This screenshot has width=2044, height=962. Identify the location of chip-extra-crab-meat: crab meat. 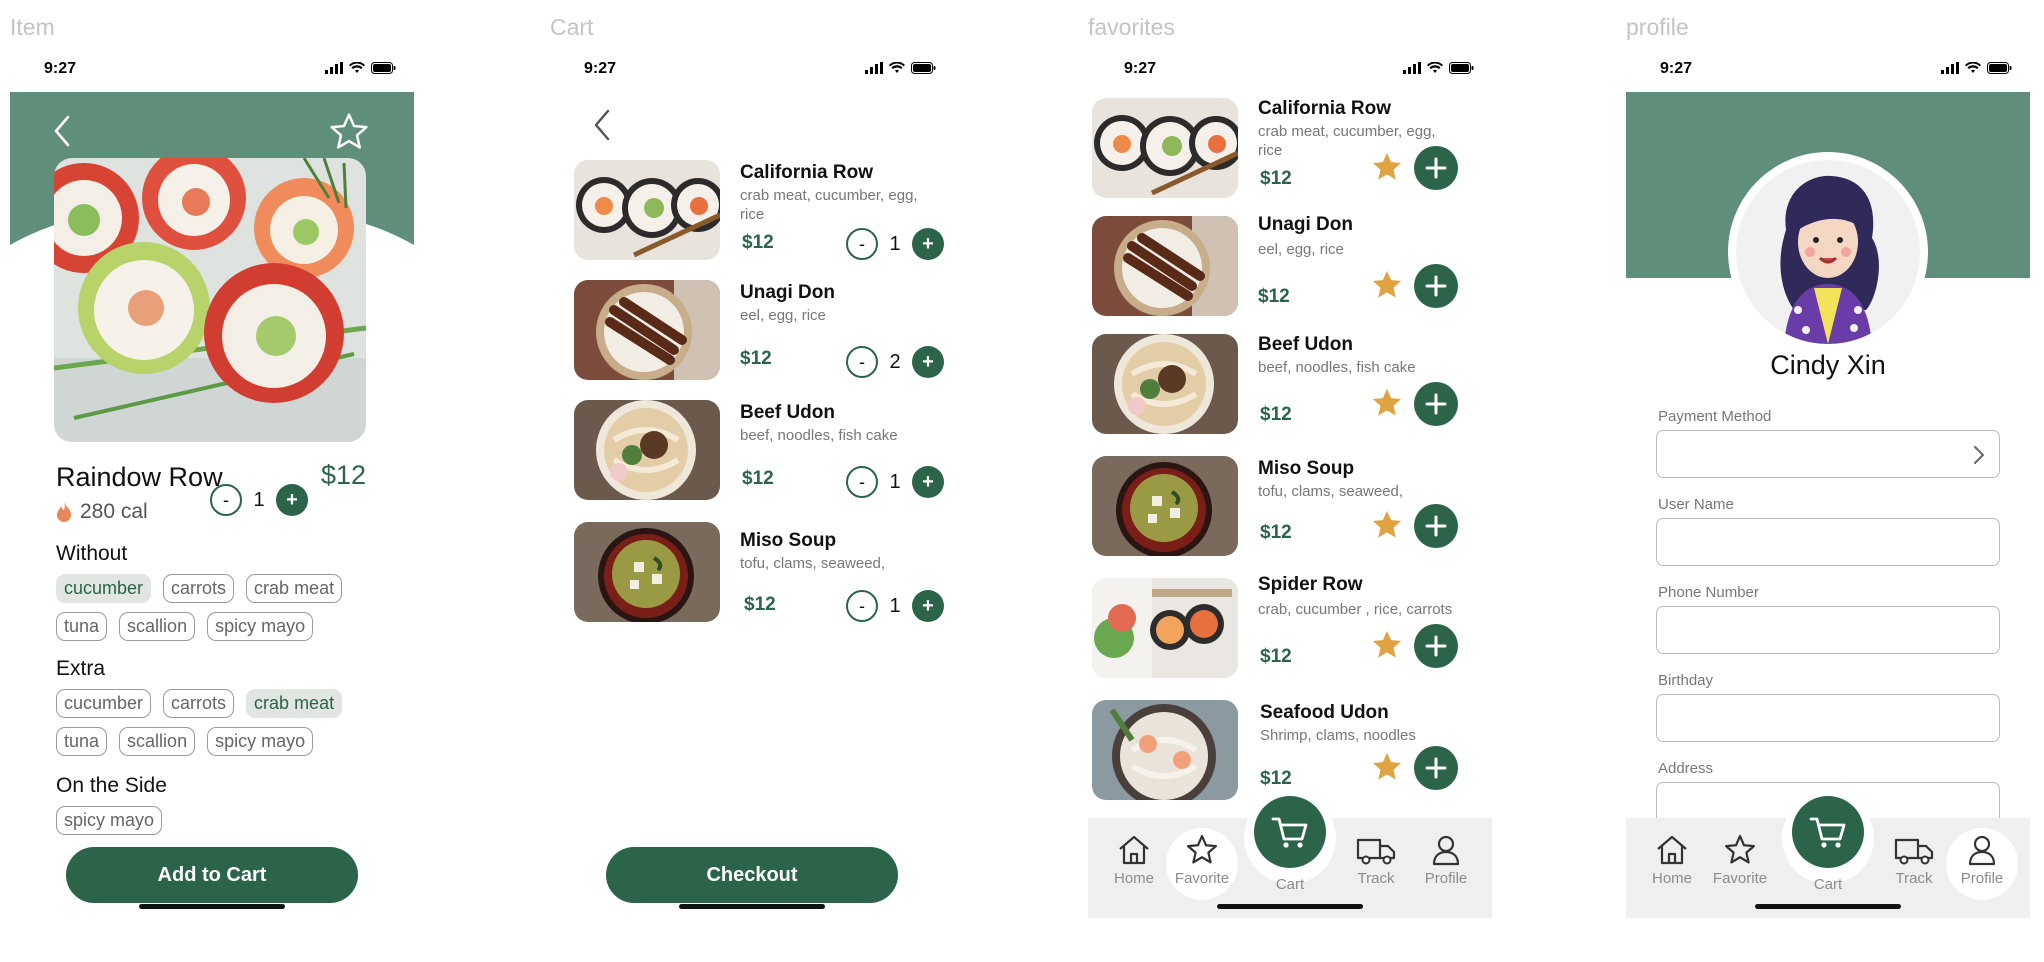
(294, 703).